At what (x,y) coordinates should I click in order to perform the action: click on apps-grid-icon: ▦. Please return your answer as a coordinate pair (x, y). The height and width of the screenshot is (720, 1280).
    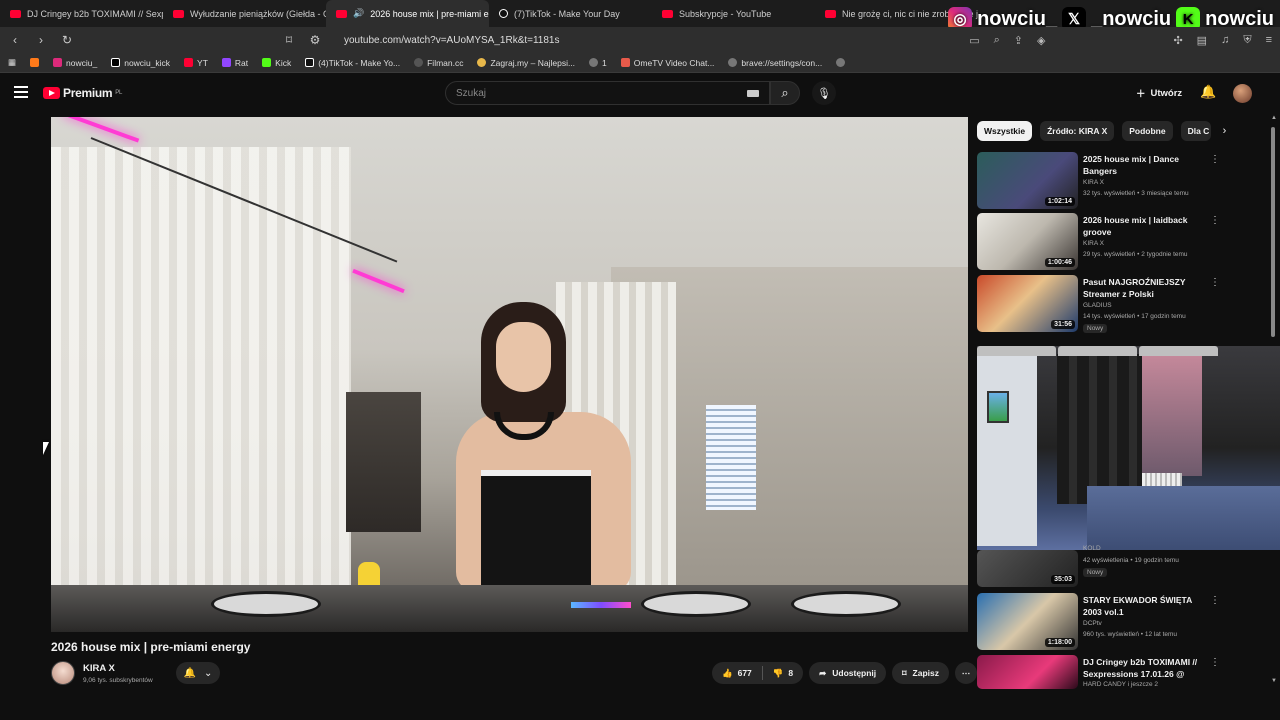
    Looking at the image, I should click on (12, 62).